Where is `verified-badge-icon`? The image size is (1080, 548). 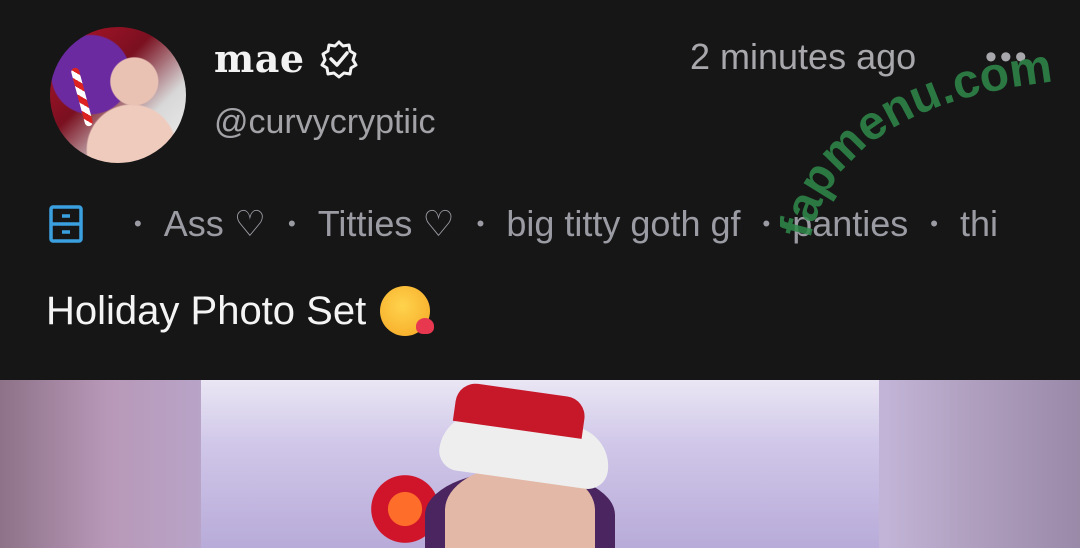 verified-badge-icon is located at coordinates (339, 59).